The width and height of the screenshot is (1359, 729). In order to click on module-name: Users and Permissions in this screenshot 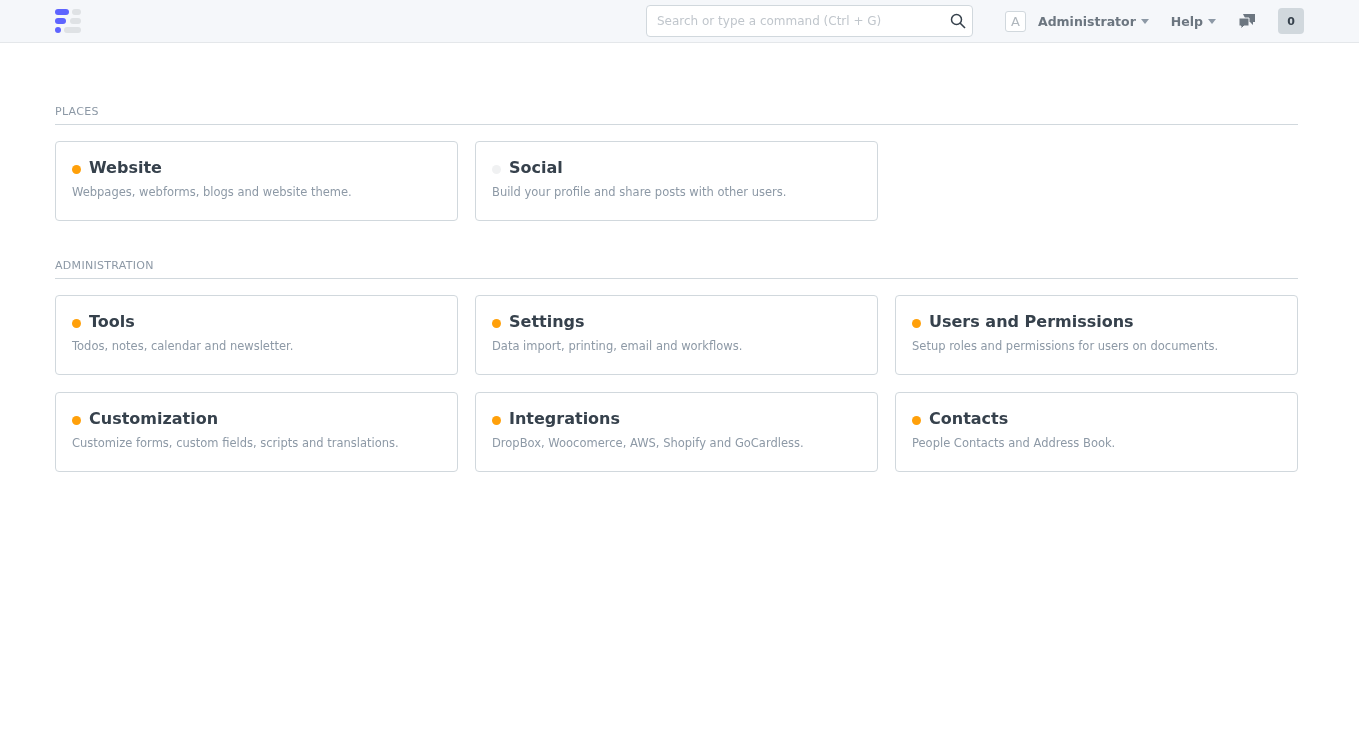, I will do `click(1031, 321)`.